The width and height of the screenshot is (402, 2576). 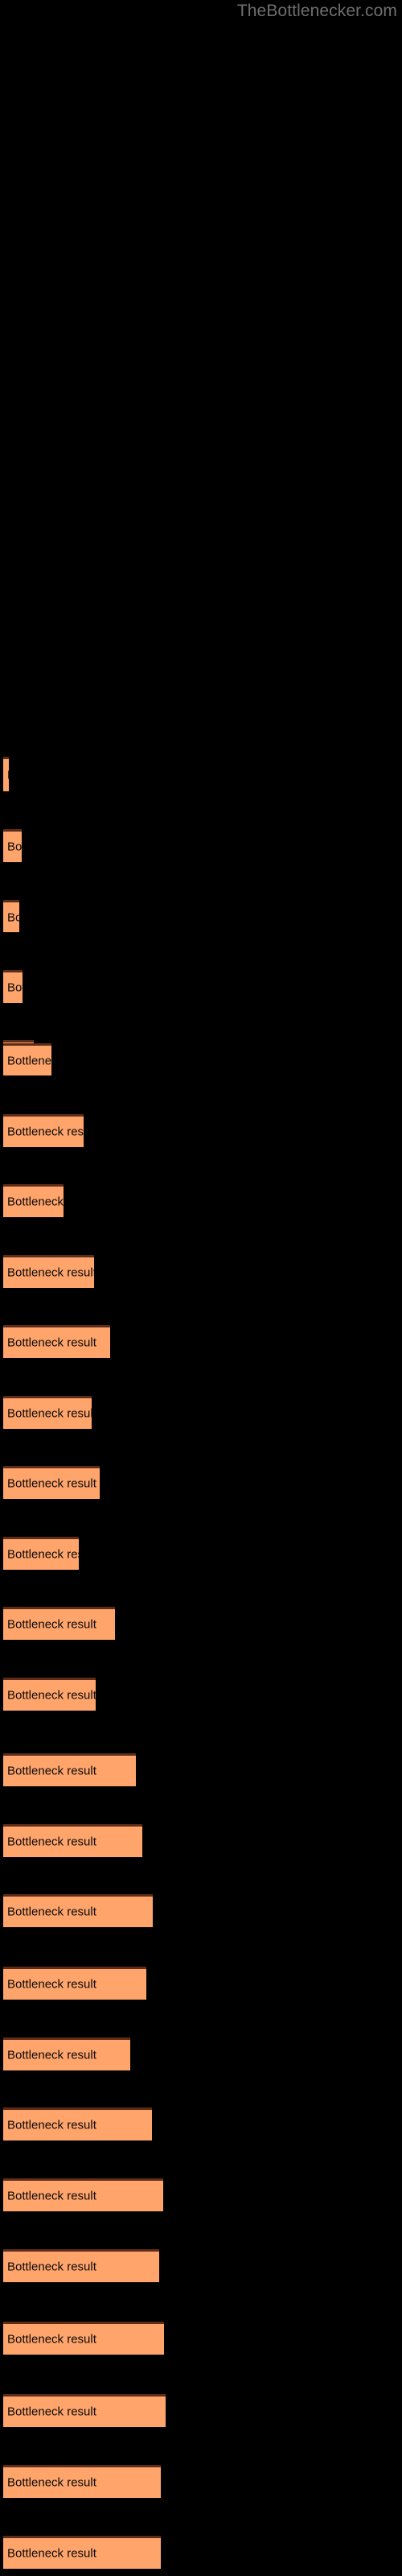 I want to click on site-watermark: TheBottlenecker.com, so click(x=316, y=11).